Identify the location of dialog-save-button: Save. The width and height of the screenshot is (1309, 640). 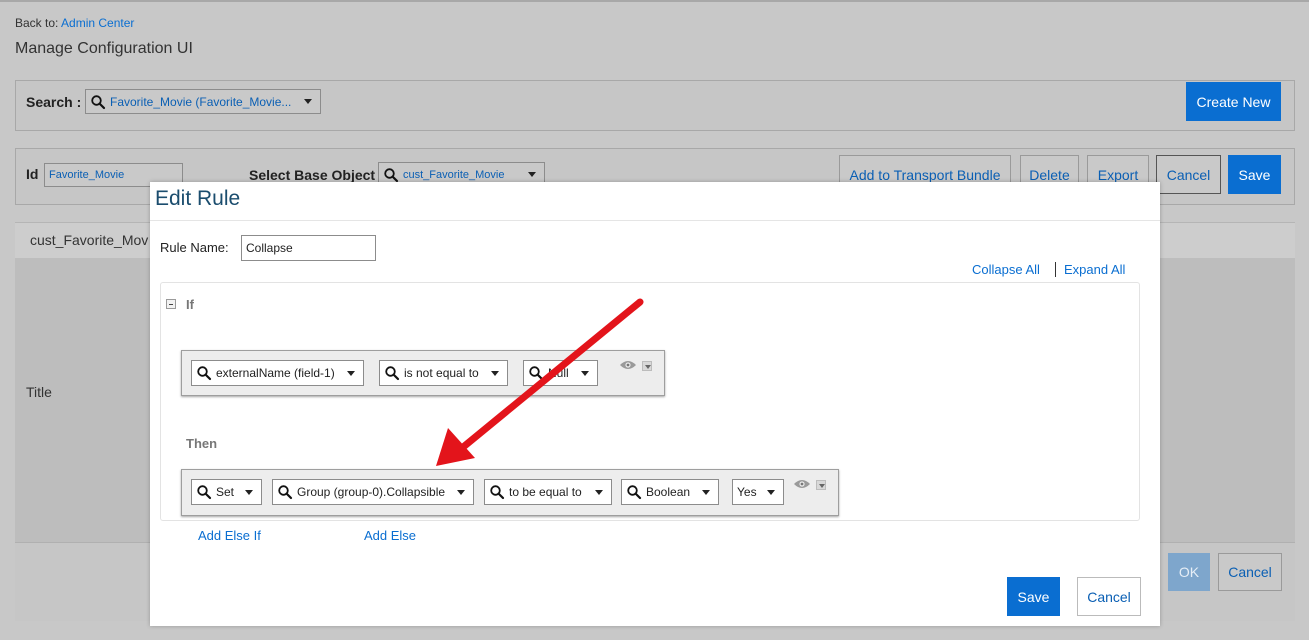
(1033, 596).